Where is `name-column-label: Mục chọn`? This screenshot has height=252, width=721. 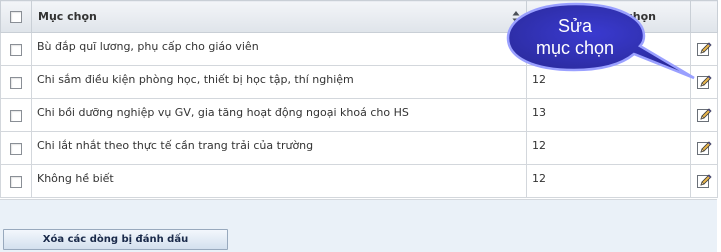 name-column-label: Mục chọn is located at coordinates (67, 16).